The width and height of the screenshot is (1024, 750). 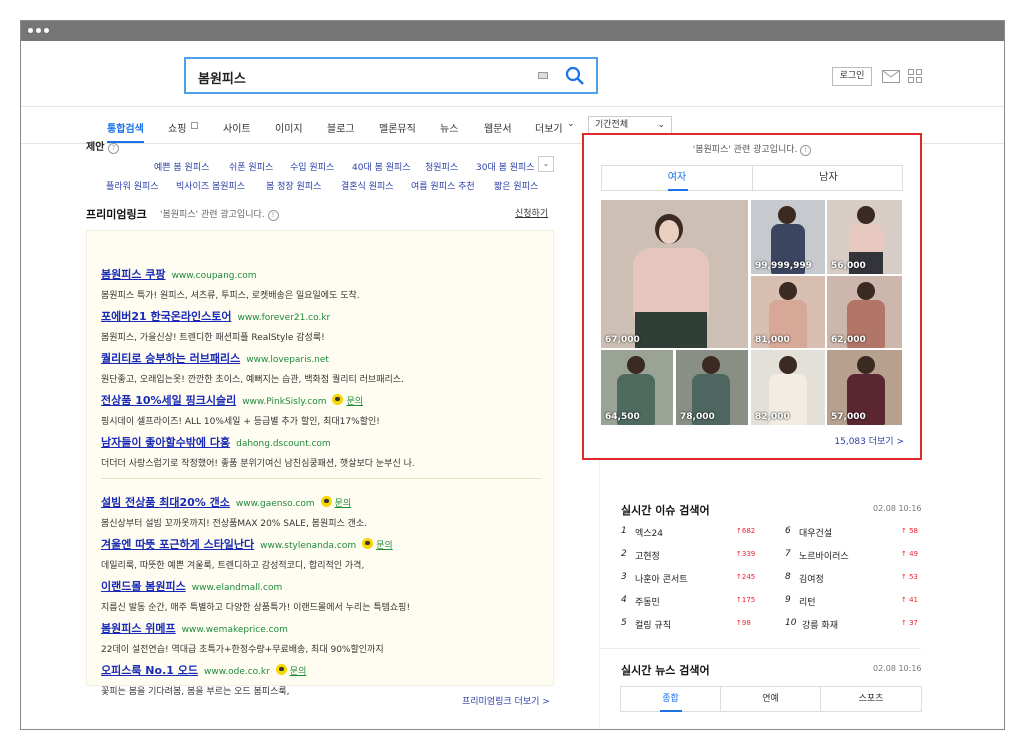 I want to click on ad-title-link: 이랜드몰 봄원피스, so click(x=143, y=586).